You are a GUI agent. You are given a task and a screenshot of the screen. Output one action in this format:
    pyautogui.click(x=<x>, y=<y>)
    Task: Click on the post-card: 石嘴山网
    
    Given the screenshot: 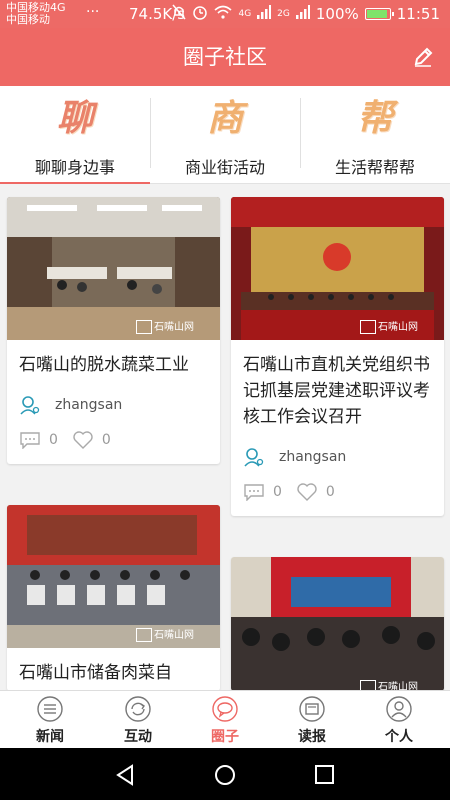 What is the action you would take?
    pyautogui.click(x=337, y=624)
    